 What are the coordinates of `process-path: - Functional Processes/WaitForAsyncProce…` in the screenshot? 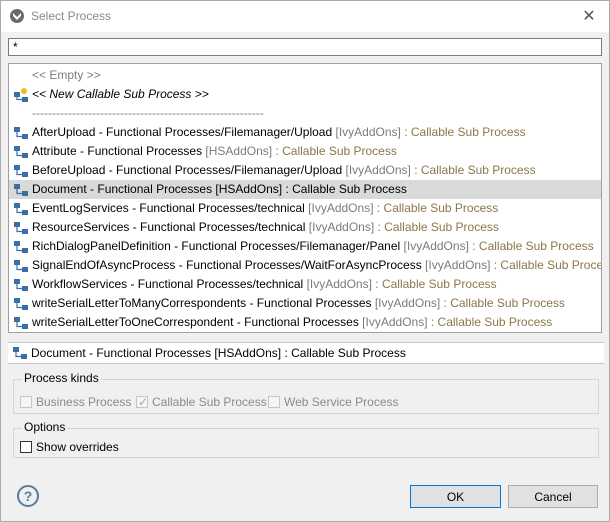 It's located at (298, 265).